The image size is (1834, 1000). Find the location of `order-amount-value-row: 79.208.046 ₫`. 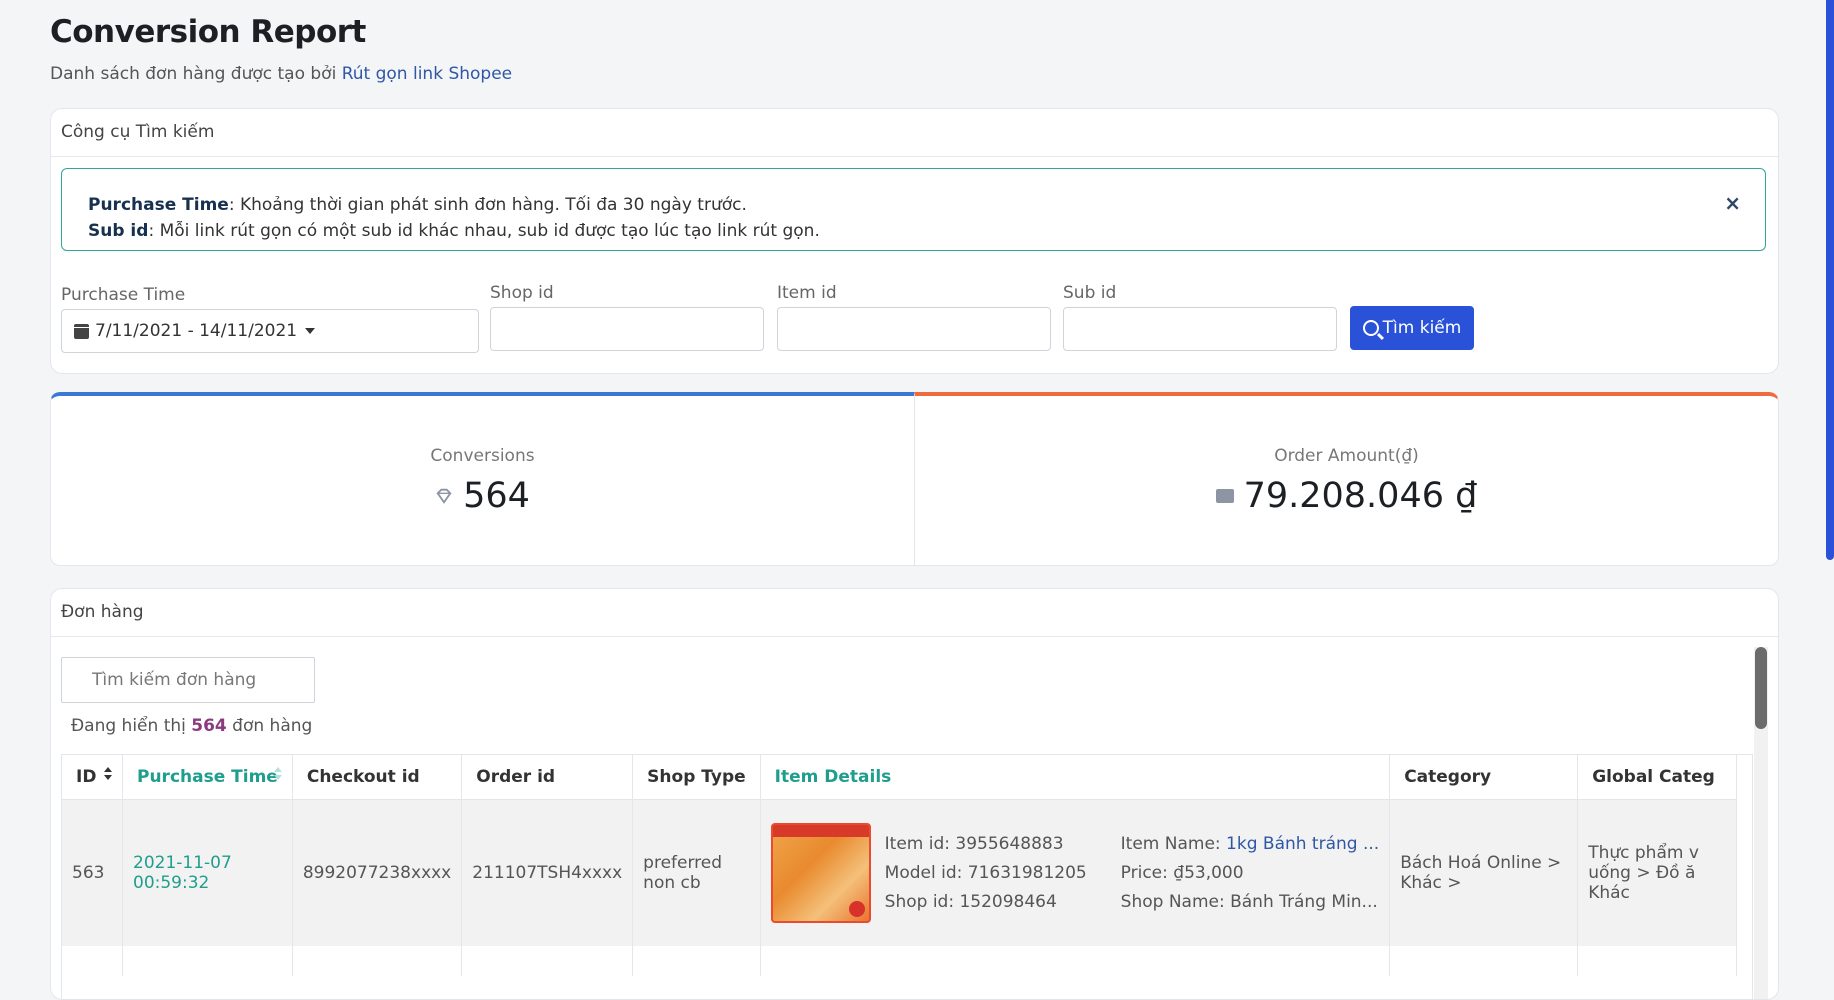

order-amount-value-row: 79.208.046 ₫ is located at coordinates (1346, 496).